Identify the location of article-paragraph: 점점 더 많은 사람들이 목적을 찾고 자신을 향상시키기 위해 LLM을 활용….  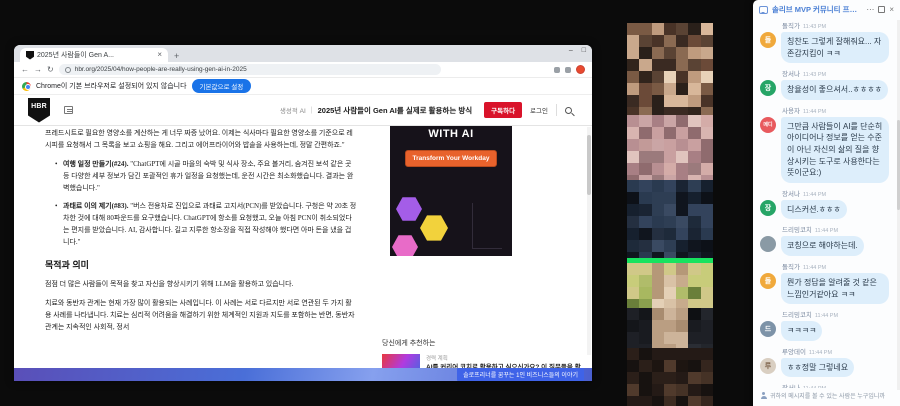
(169, 284).